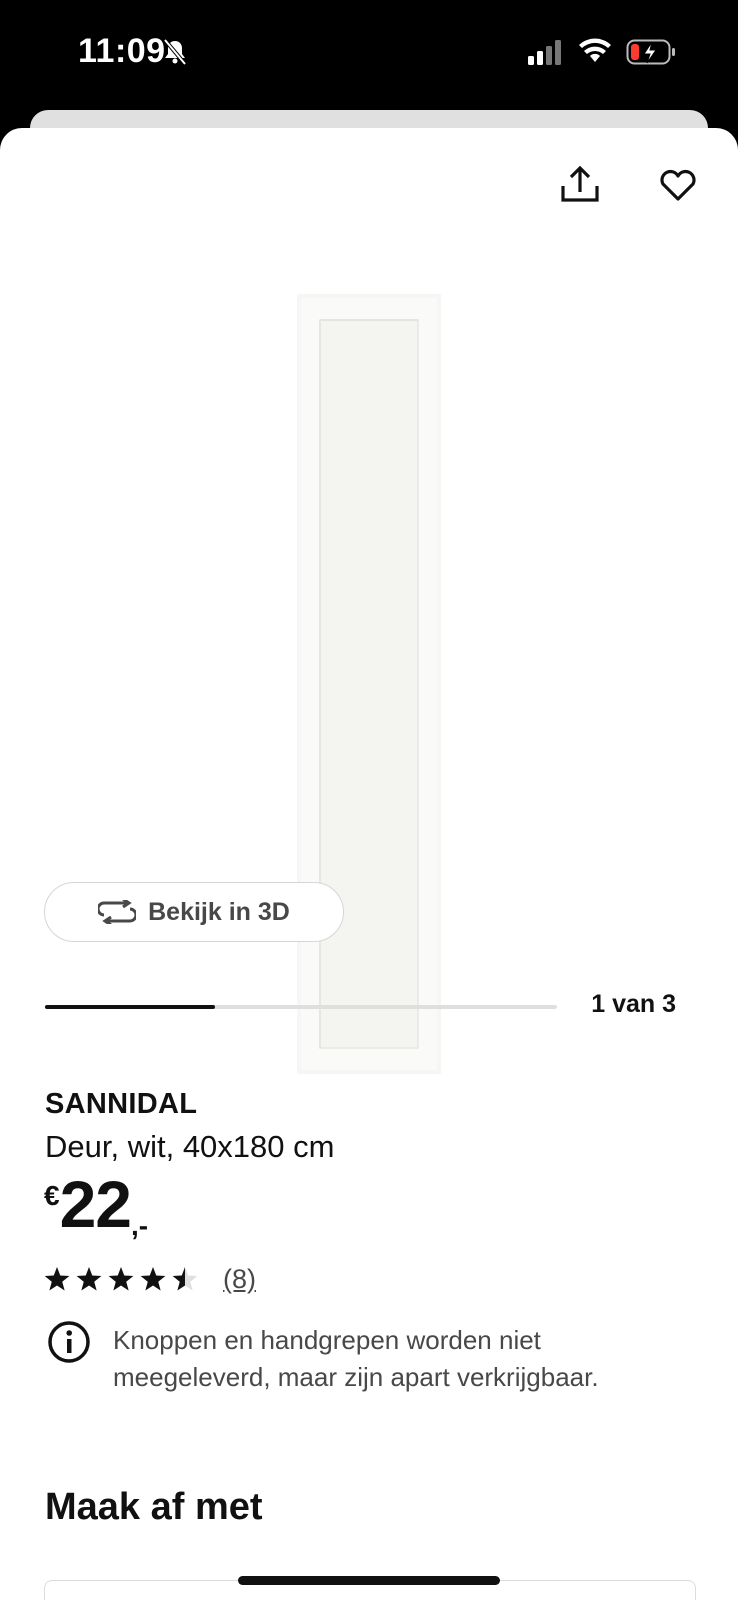  I want to click on view-3d-label: Bekijk in 3D, so click(219, 911).